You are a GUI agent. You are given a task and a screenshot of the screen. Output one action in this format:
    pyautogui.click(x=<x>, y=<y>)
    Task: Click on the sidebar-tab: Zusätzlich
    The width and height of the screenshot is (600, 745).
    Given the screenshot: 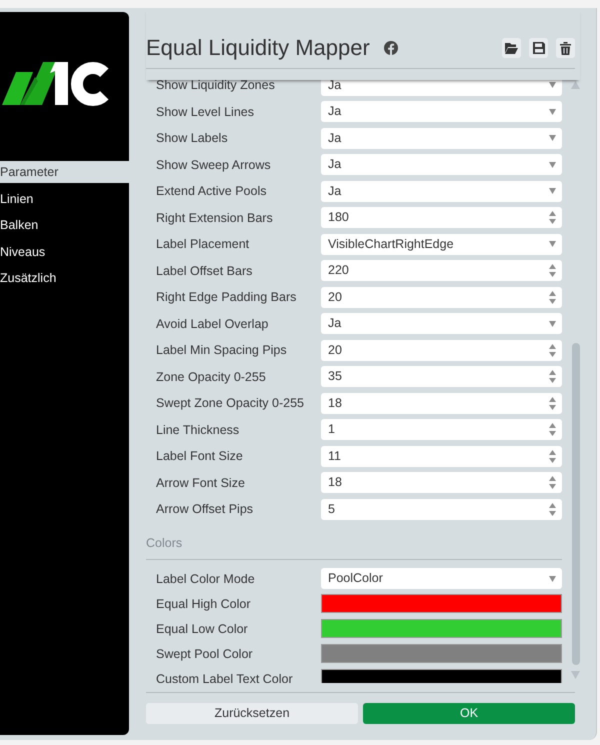 What is the action you would take?
    pyautogui.click(x=64, y=278)
    